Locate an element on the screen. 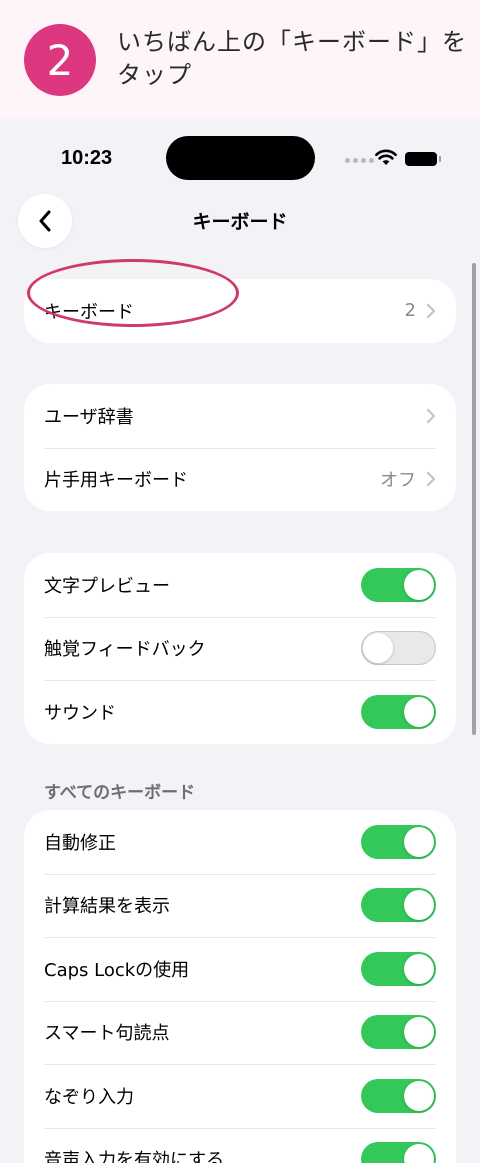 This screenshot has height=1163, width=480. sound-row: サウンド is located at coordinates (240, 712).